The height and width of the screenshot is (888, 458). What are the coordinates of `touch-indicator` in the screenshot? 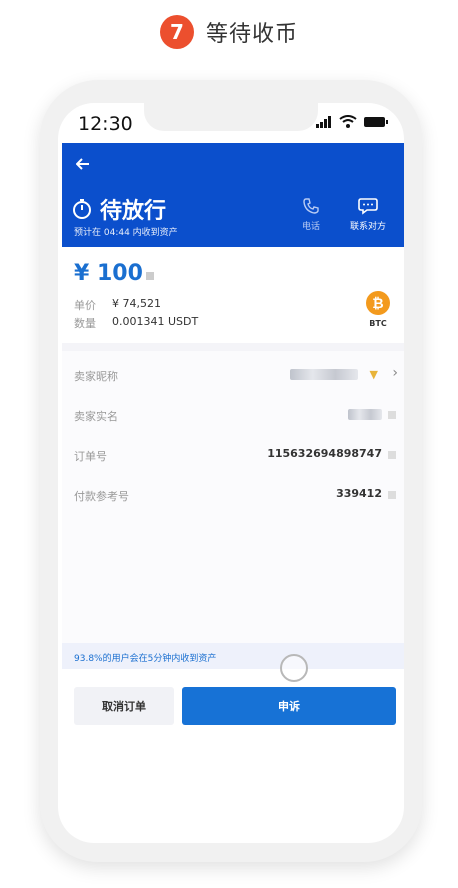 It's located at (294, 668).